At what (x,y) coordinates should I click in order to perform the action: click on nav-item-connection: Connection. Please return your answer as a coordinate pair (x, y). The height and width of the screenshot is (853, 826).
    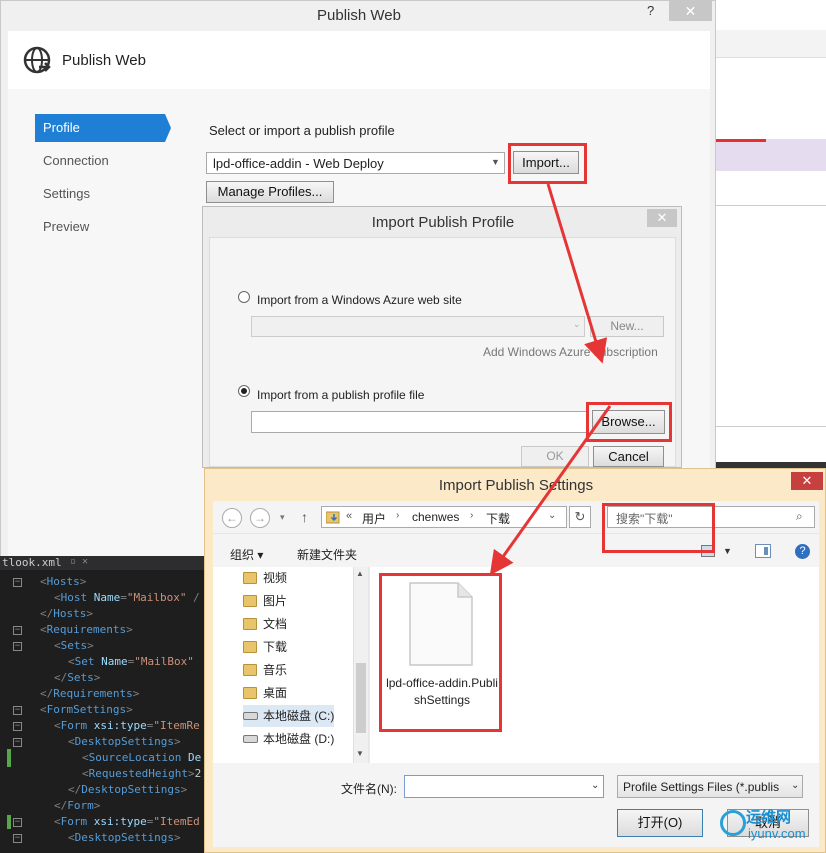
    Looking at the image, I should click on (100, 161).